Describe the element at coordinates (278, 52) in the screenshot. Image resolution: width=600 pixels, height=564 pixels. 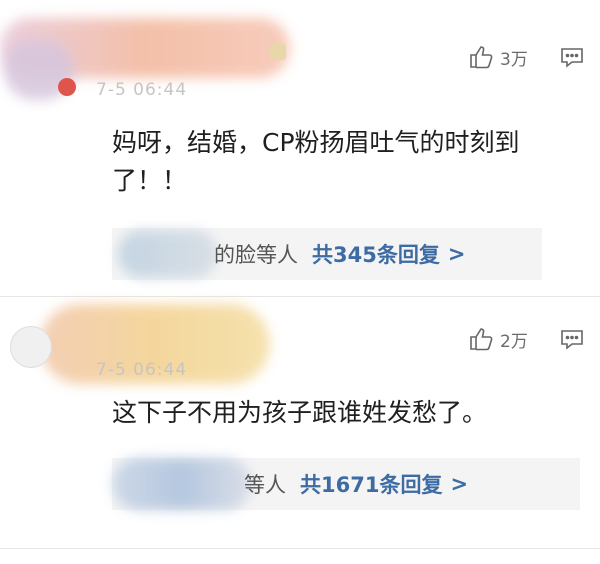
I see `user-tag-icon` at that location.